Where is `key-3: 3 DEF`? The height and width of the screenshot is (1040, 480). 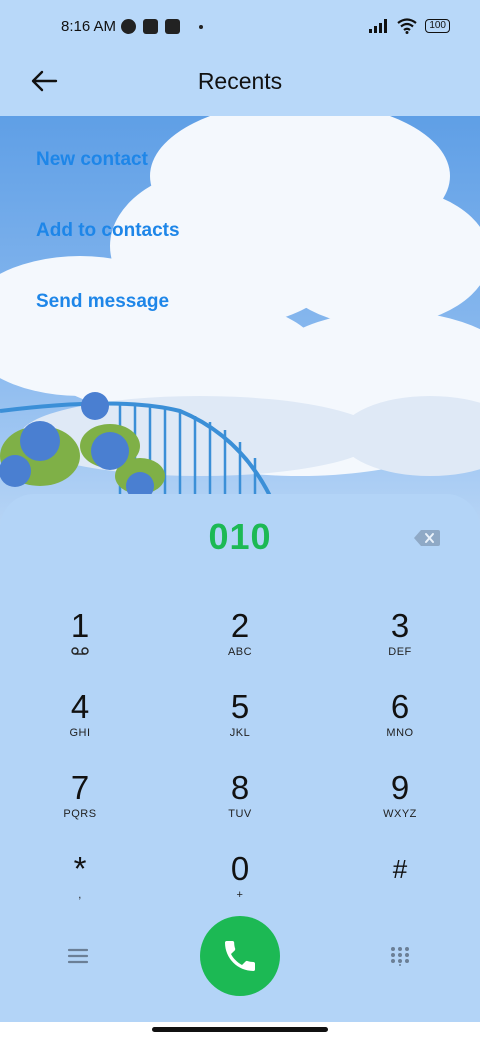
key-3: 3 DEF is located at coordinates (400, 642).